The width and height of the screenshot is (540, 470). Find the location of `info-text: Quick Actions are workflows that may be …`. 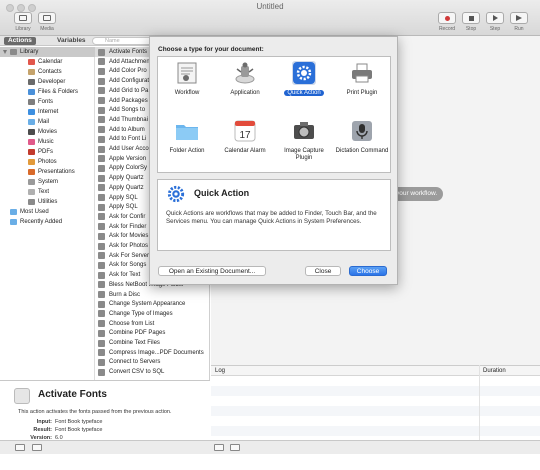

info-text: Quick Actions are workflows that may be … is located at coordinates (271, 218).